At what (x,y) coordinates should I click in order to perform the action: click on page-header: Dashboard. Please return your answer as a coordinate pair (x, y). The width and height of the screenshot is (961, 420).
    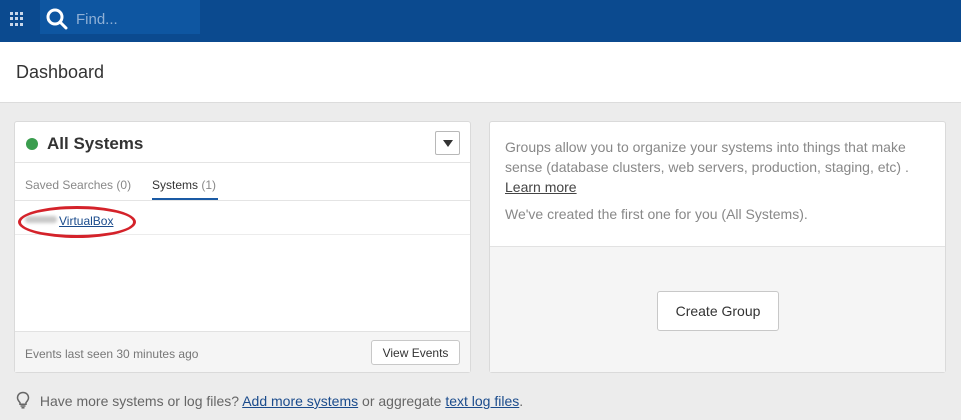
    Looking at the image, I should click on (480, 72).